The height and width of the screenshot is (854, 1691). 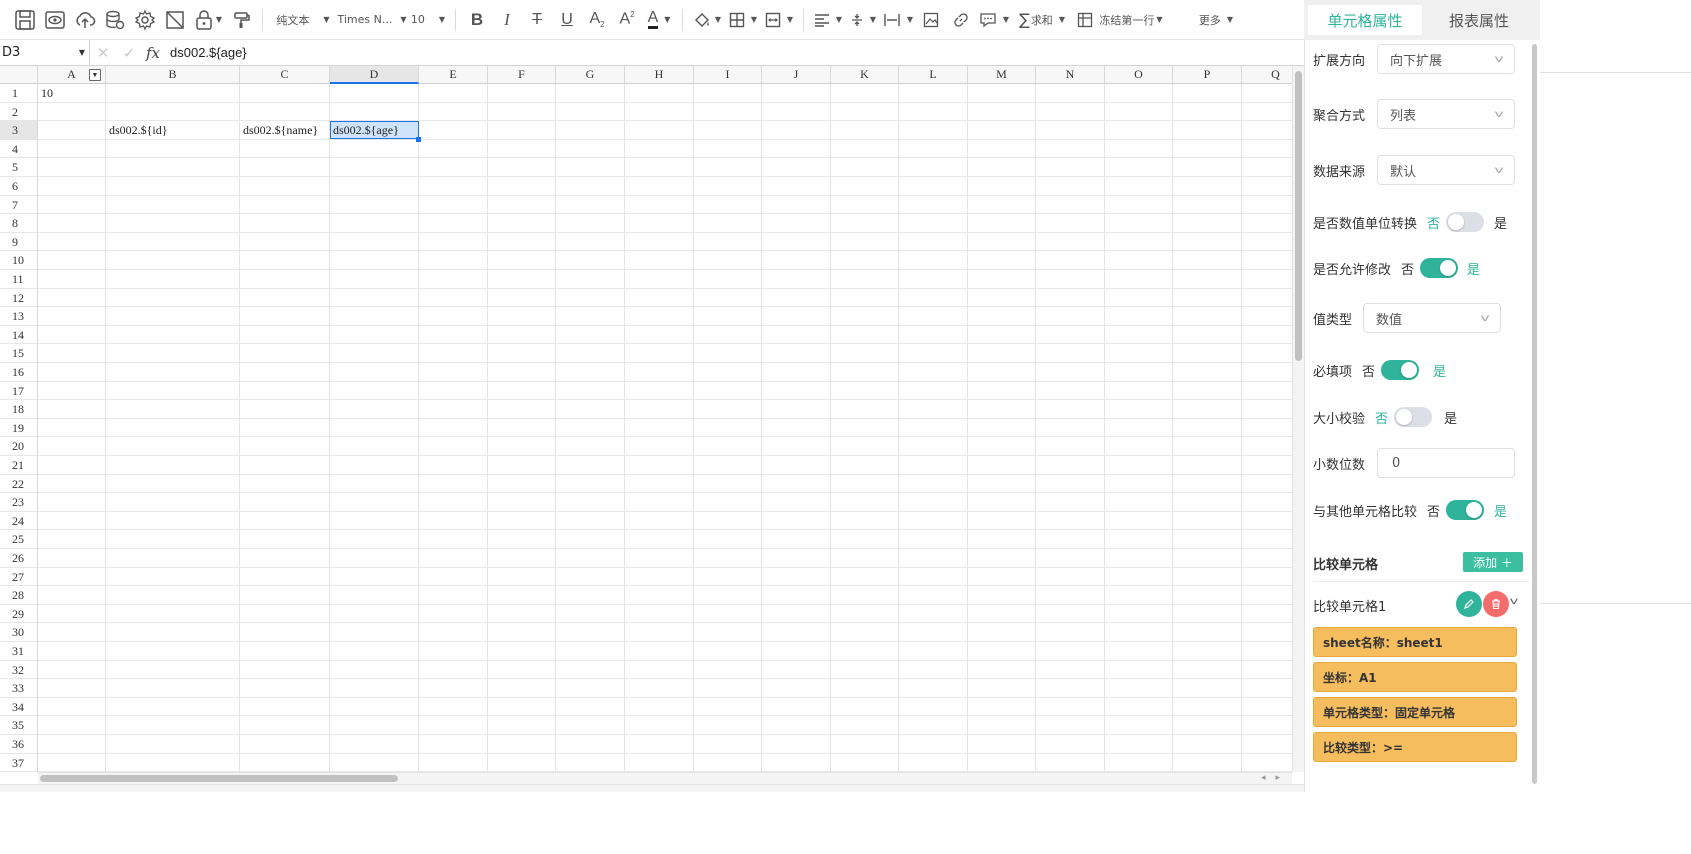 I want to click on underline-icon: U, so click(x=567, y=20).